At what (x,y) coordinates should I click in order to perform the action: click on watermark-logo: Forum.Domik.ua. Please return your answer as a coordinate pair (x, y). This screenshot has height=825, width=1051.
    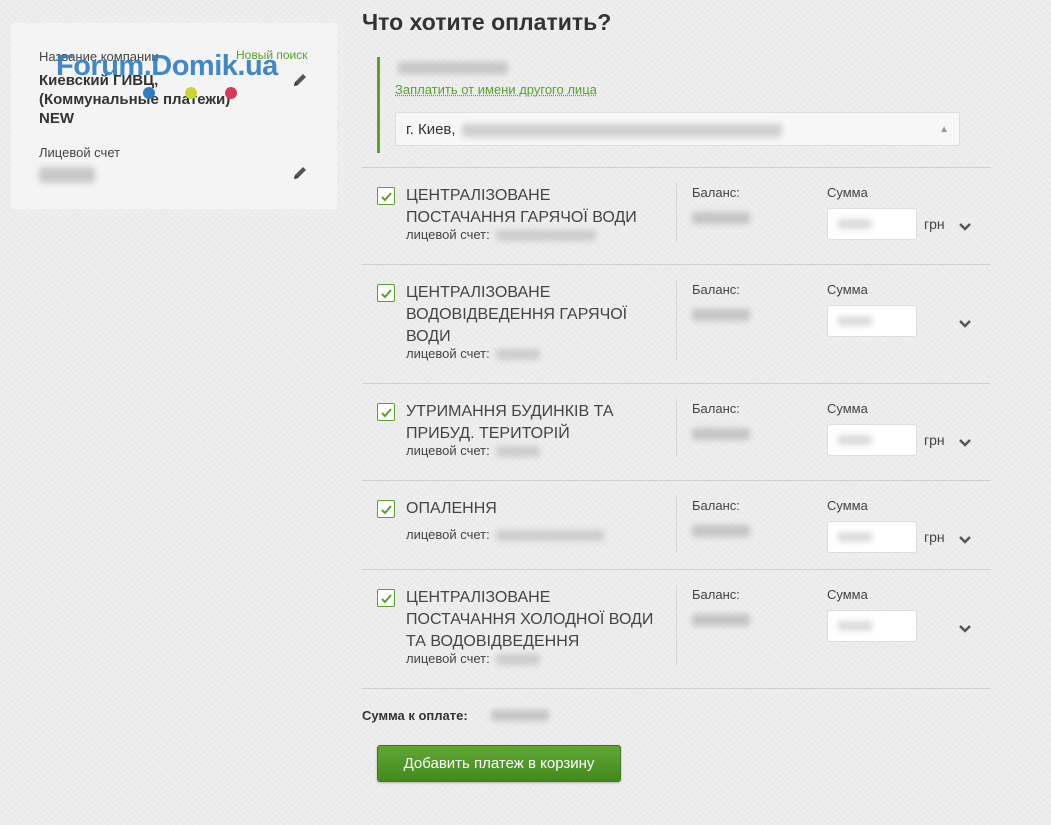
    Looking at the image, I should click on (167, 66).